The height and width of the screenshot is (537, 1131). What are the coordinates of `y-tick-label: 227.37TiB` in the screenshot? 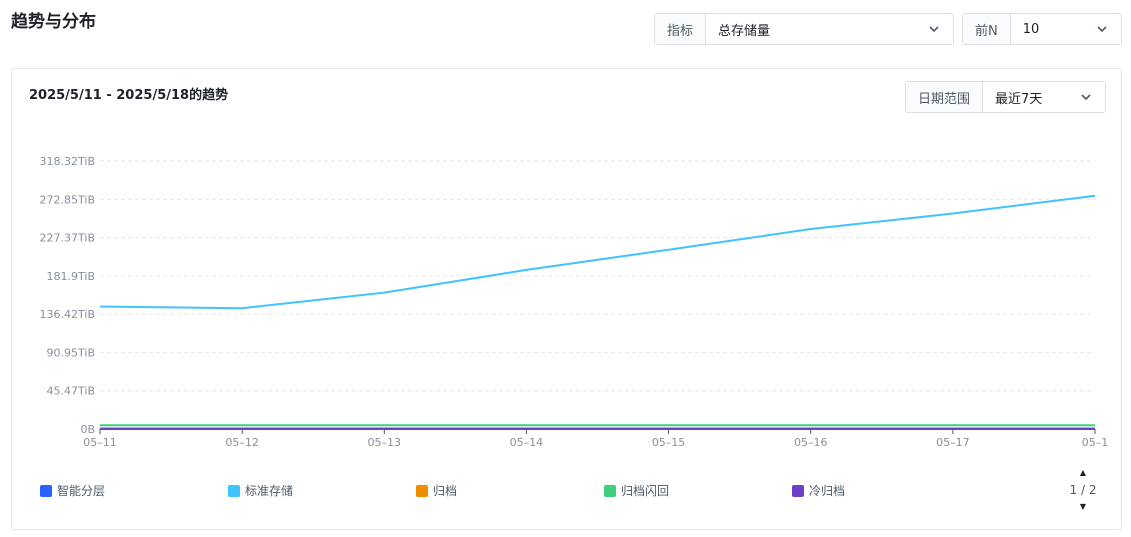 It's located at (67, 238).